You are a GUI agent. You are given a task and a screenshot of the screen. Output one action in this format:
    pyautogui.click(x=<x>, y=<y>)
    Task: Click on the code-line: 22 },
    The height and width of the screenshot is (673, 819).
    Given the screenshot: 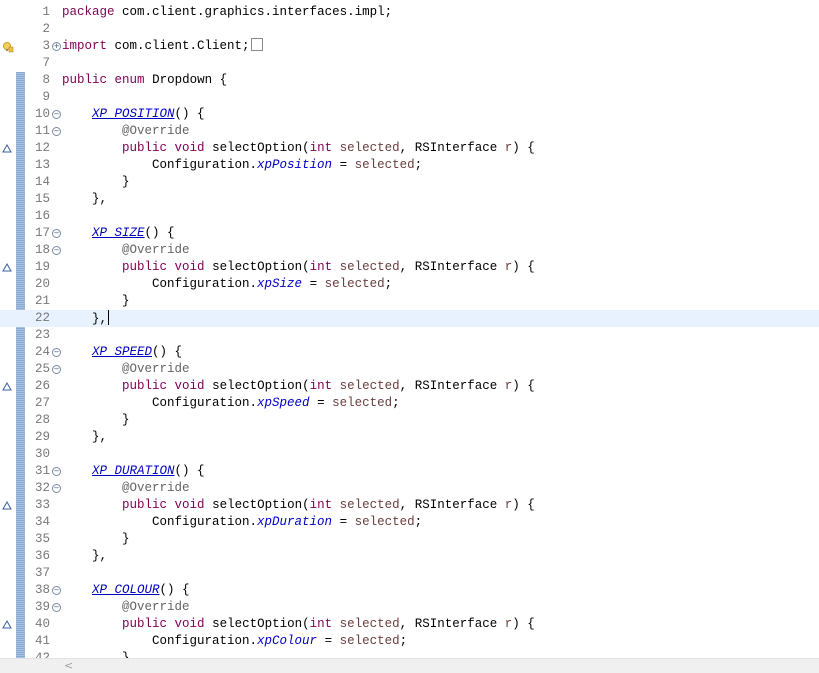 What is the action you would take?
    pyautogui.click(x=409, y=318)
    